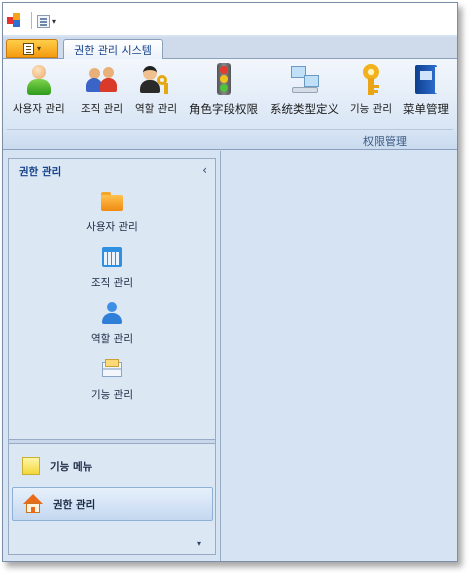 This screenshot has height=573, width=474. Describe the element at coordinates (39, 109) in the screenshot. I see `ribbon-button-label: 사용자 관리` at that location.